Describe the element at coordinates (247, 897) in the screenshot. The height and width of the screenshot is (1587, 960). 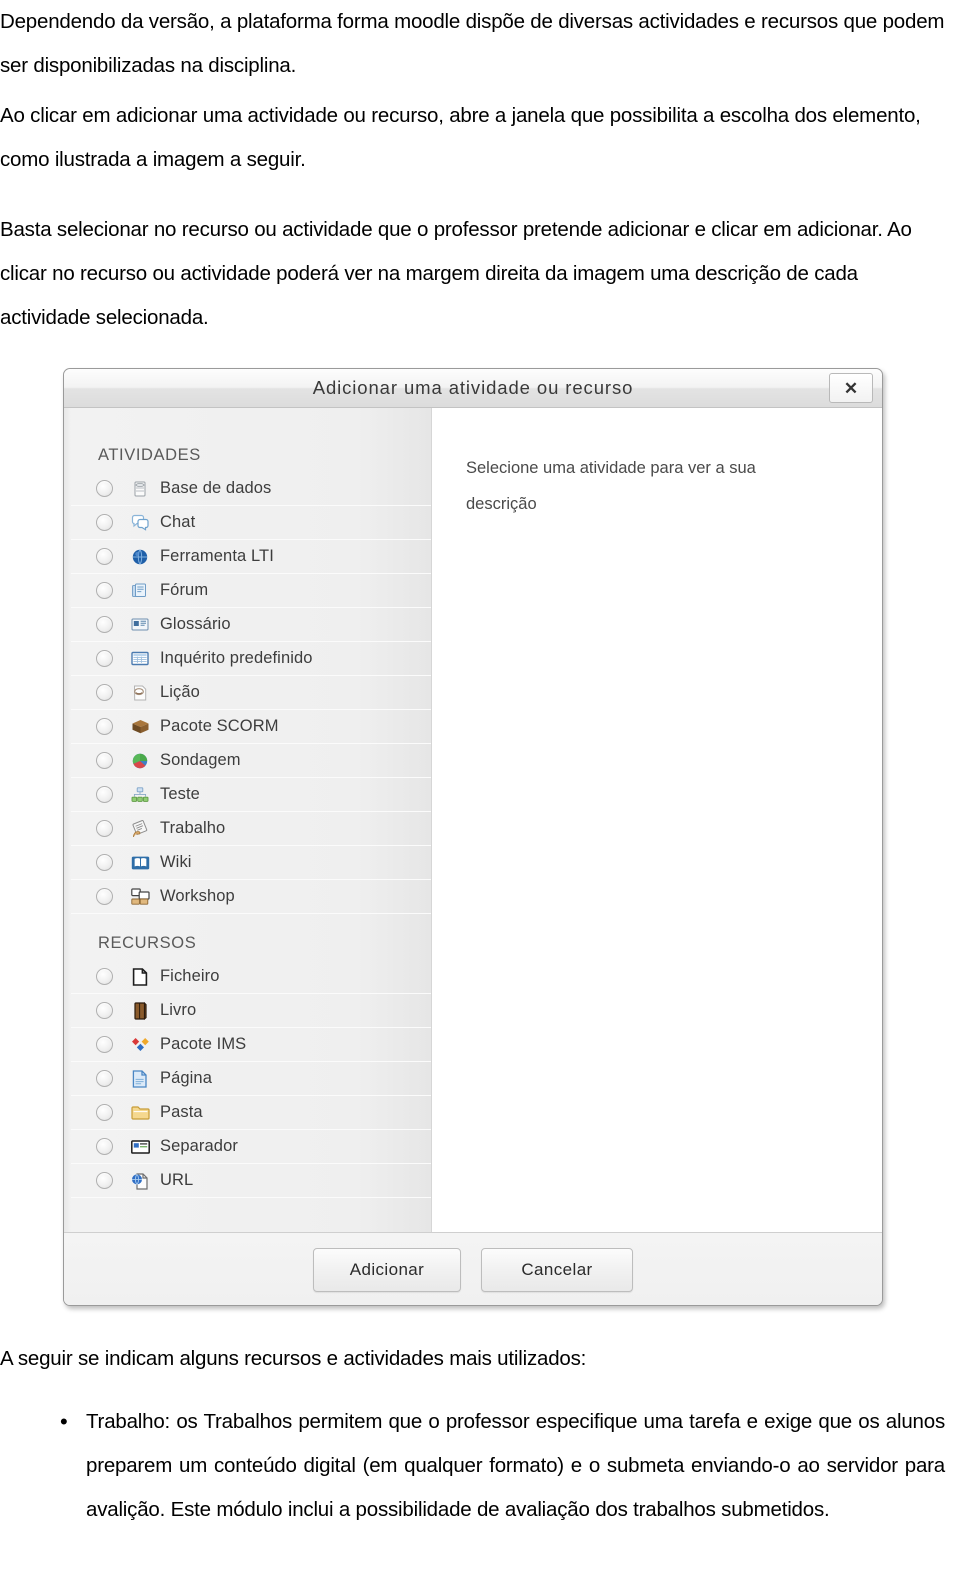
I see `chooser-option-workshop: Workshop` at that location.